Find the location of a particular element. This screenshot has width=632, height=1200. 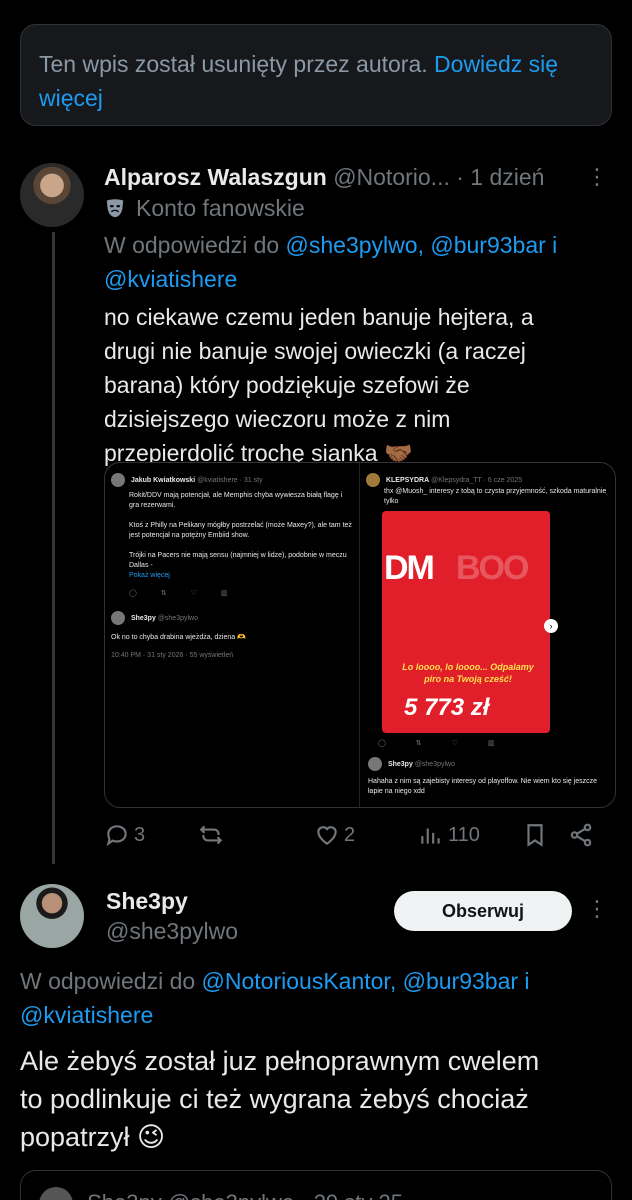

reply-to-line: W odpowiedzi do @she3pylwo, @bur93bar i is located at coordinates (330, 245).